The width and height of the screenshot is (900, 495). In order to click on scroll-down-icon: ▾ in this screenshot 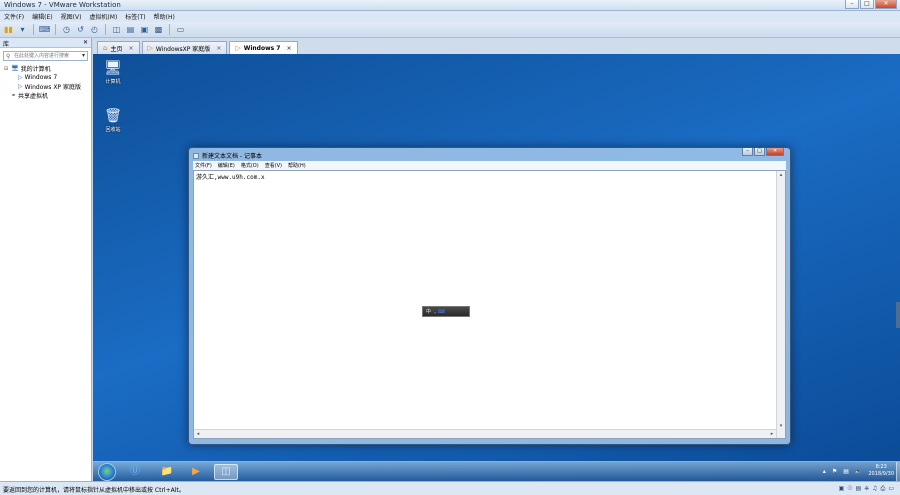, I will do `click(781, 426)`.